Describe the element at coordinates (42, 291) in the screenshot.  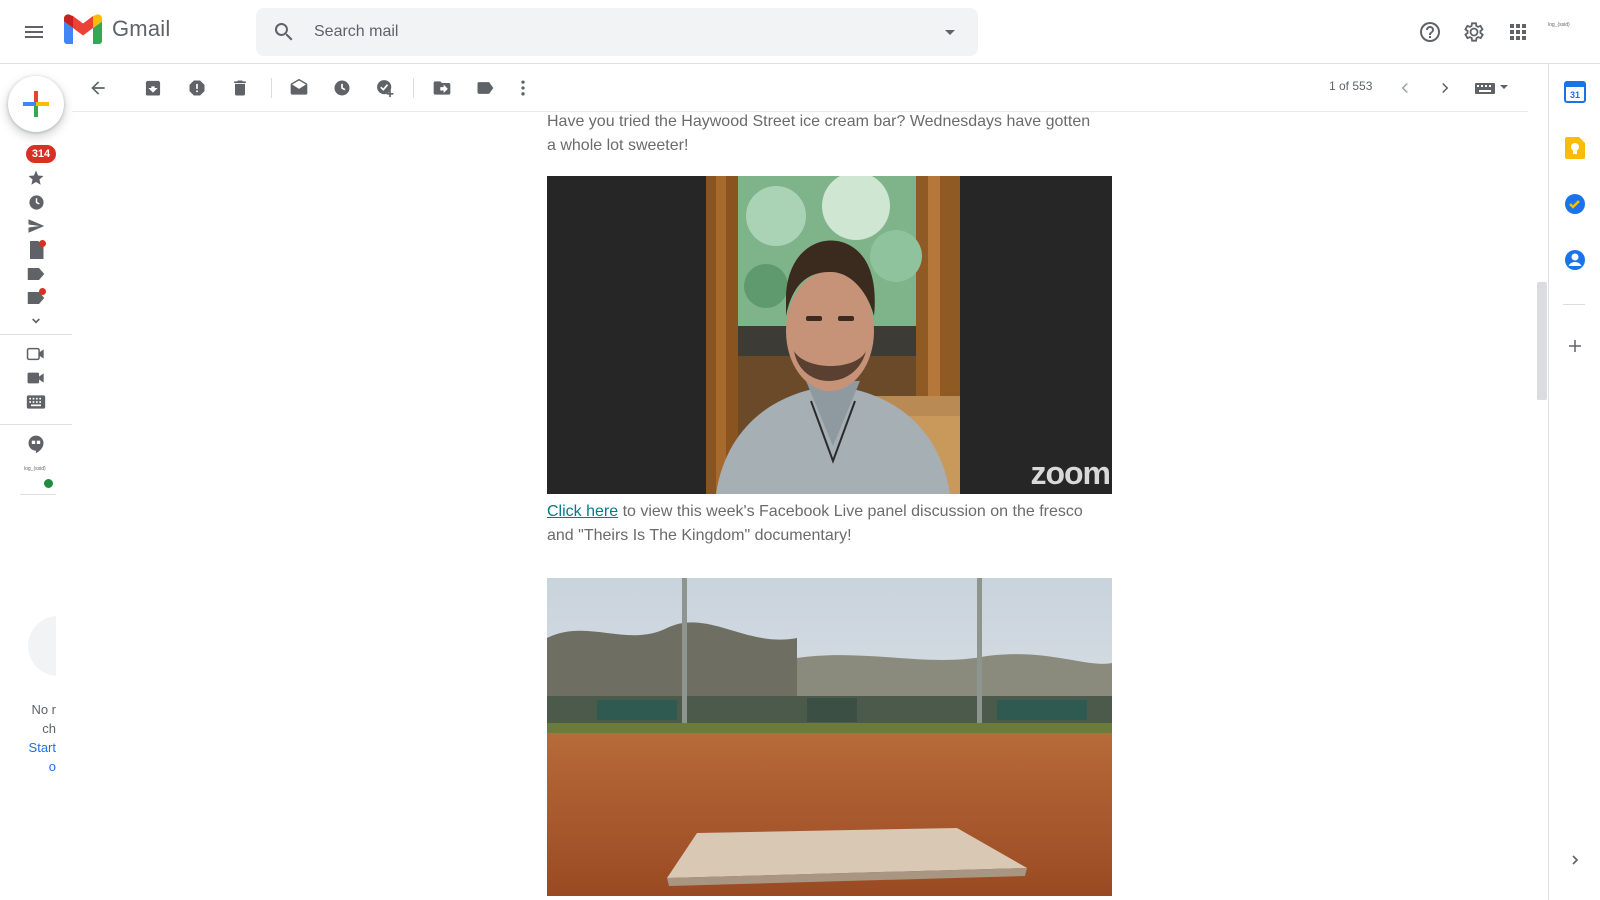
I see `label-notification-dot` at that location.